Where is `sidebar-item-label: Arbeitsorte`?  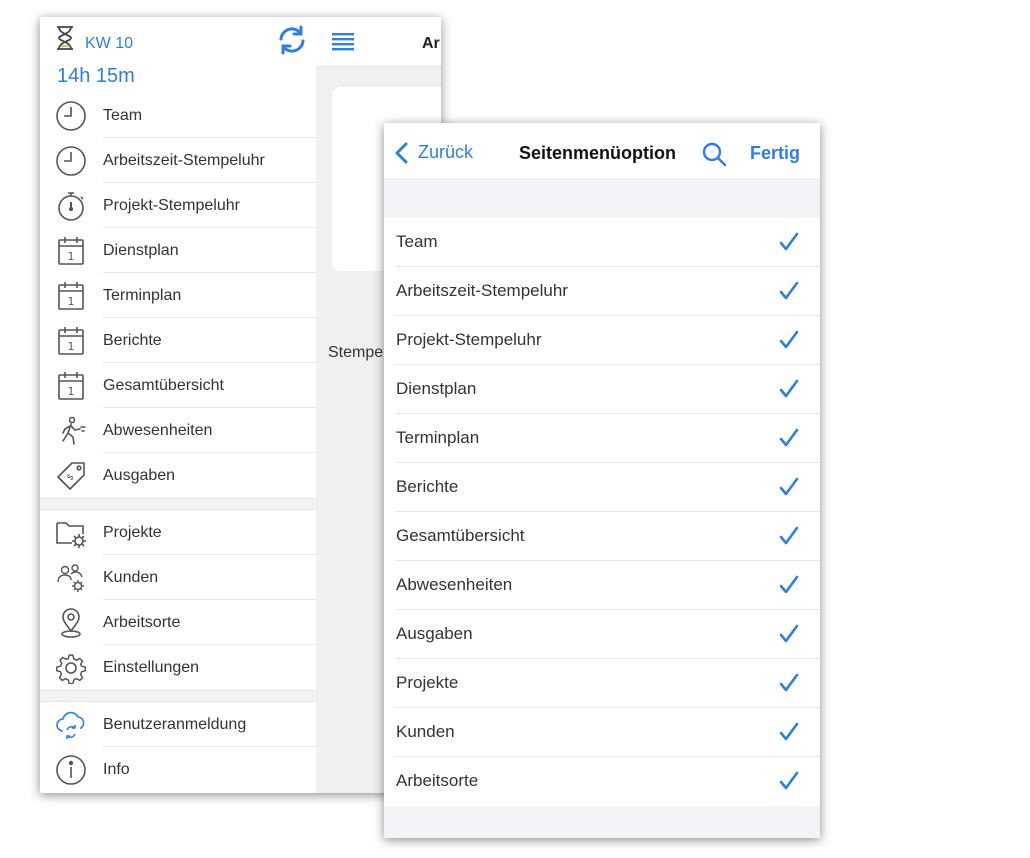 sidebar-item-label: Arbeitsorte is located at coordinates (142, 622).